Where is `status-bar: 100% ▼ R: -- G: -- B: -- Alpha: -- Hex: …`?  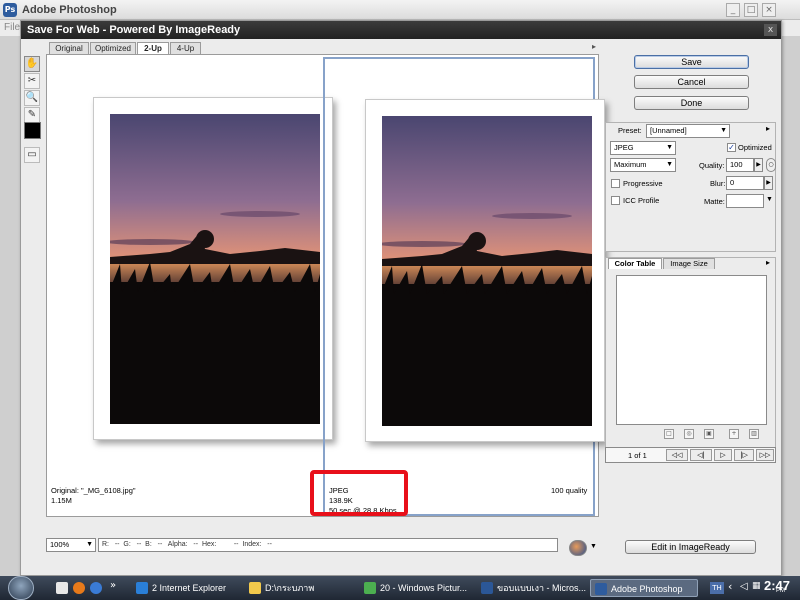
status-bar: 100% ▼ R: -- G: -- B: -- Alpha: -- Hex: … is located at coordinates (322, 546).